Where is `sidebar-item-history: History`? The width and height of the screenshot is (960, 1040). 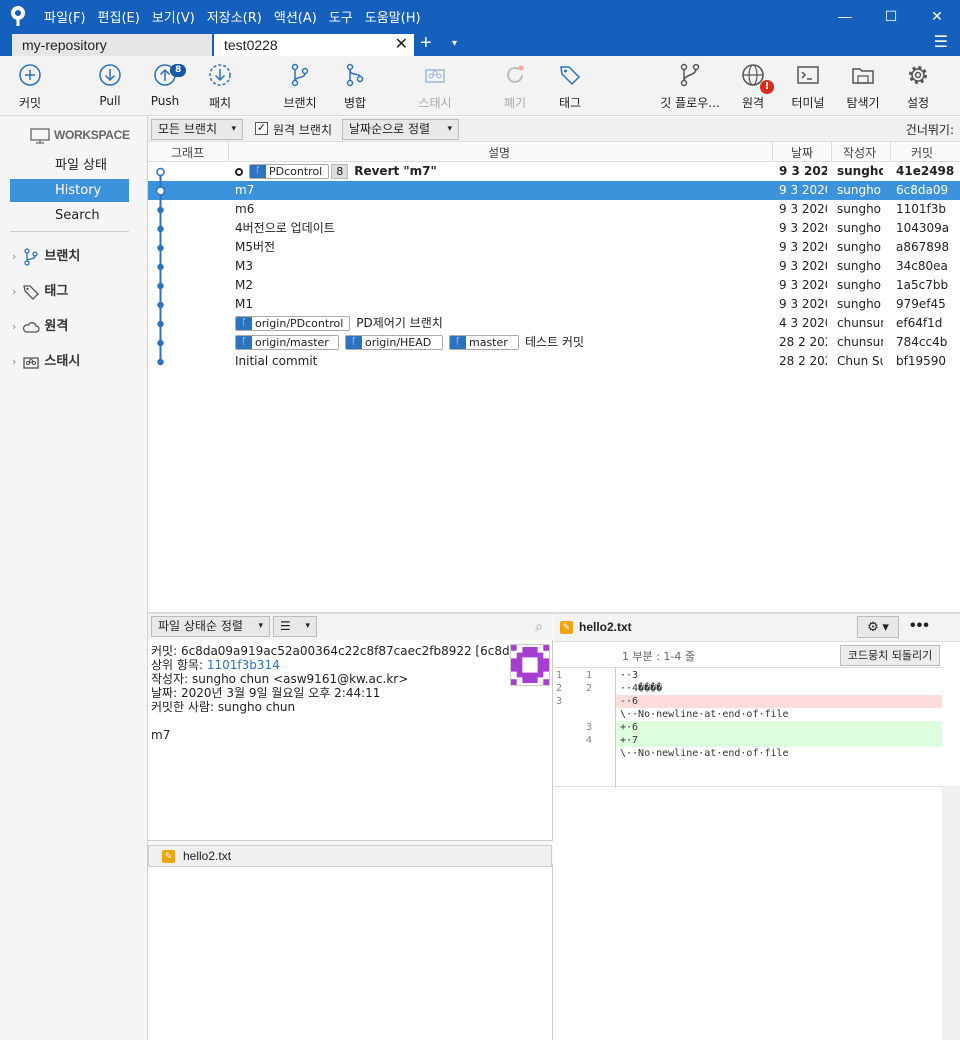
sidebar-item-history: History is located at coordinates (69, 190).